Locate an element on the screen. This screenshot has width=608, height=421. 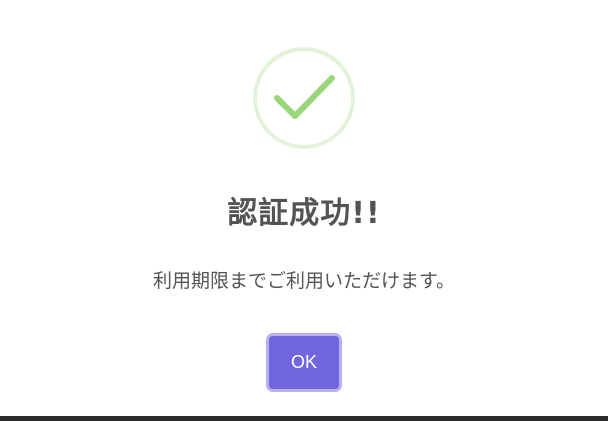
bottom-bar is located at coordinates (304, 418).